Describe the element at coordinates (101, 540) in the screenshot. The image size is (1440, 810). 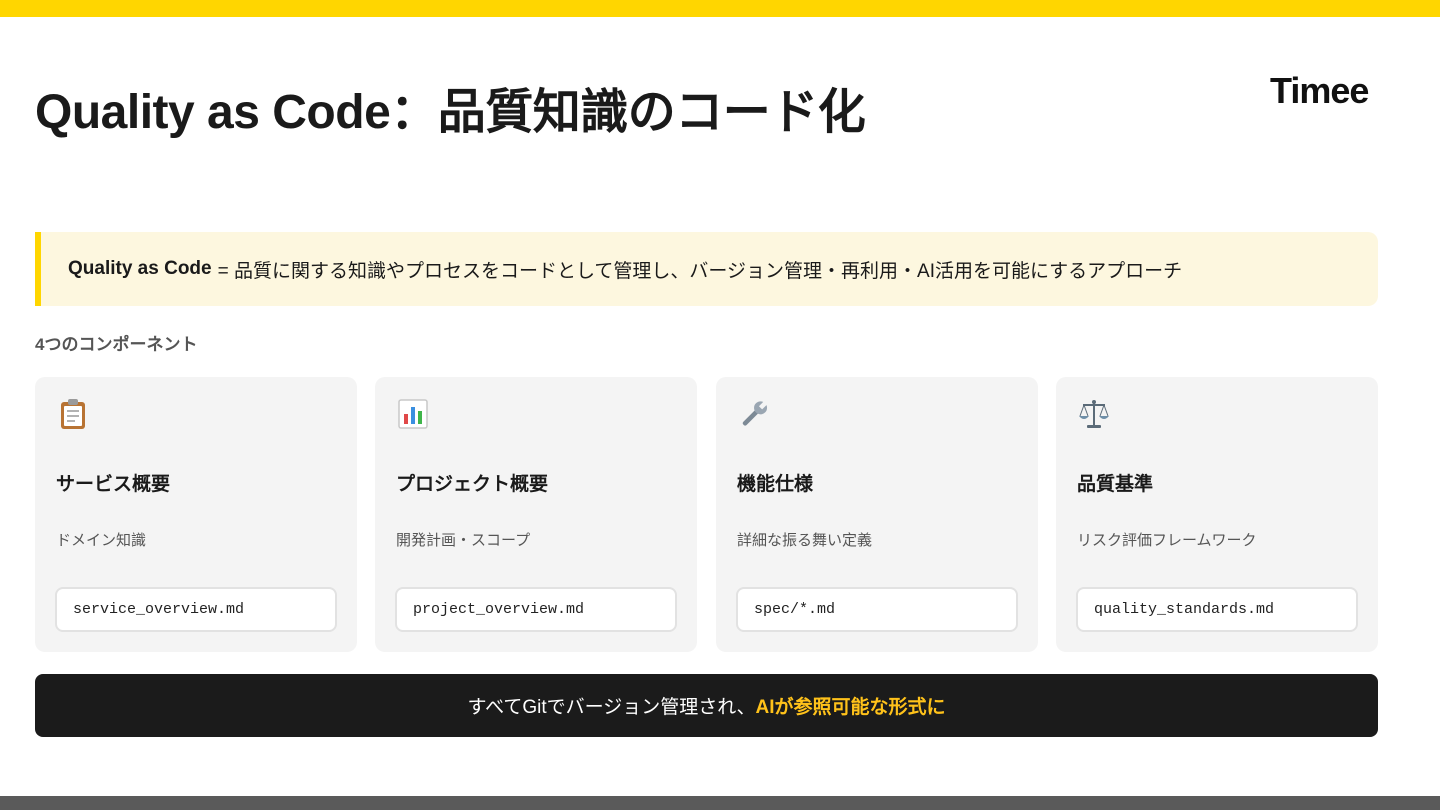
I see `component-description: ドメイン知識` at that location.